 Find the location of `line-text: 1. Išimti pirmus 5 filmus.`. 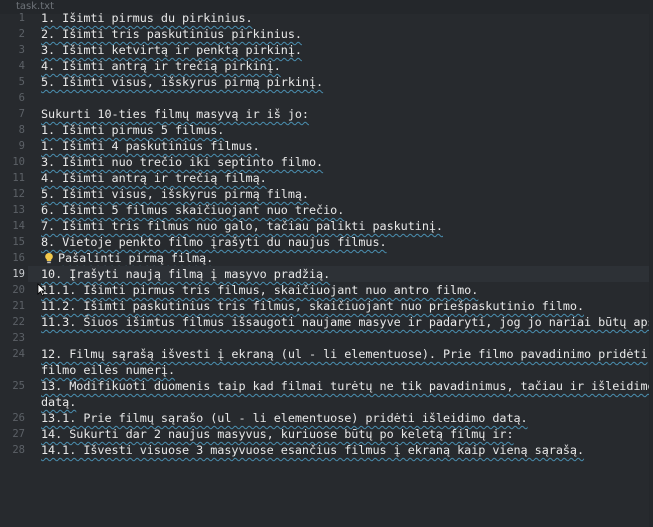

line-text: 1. Išimti pirmus 5 filmus. is located at coordinates (132, 130).